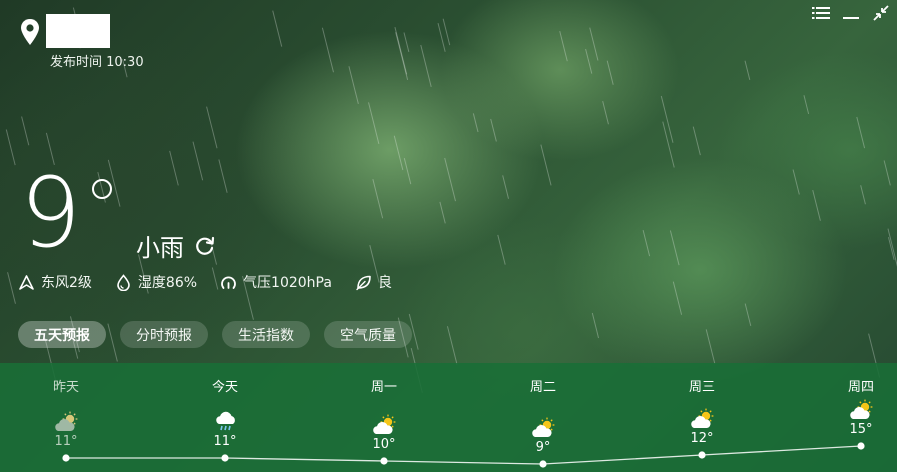 This screenshot has width=897, height=472. What do you see at coordinates (67, 422) in the screenshot?
I see `cloudy-icon` at bounding box center [67, 422].